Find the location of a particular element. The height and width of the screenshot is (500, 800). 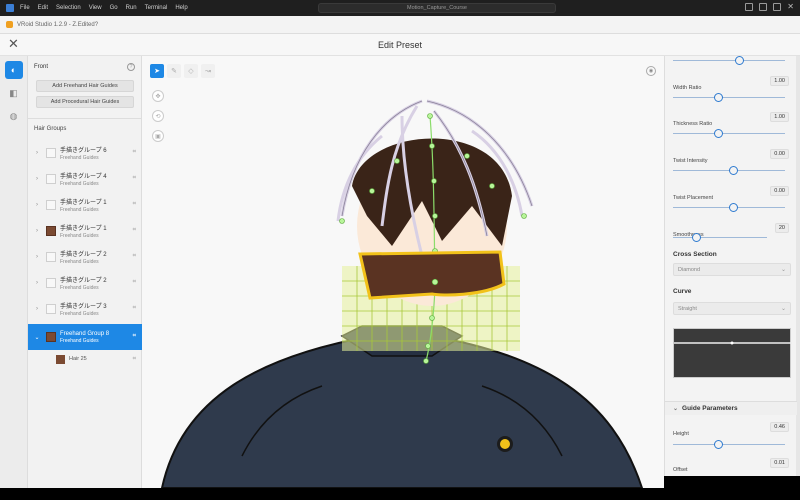

cross-section-select: Diamond ⌄ is located at coordinates (732, 269).